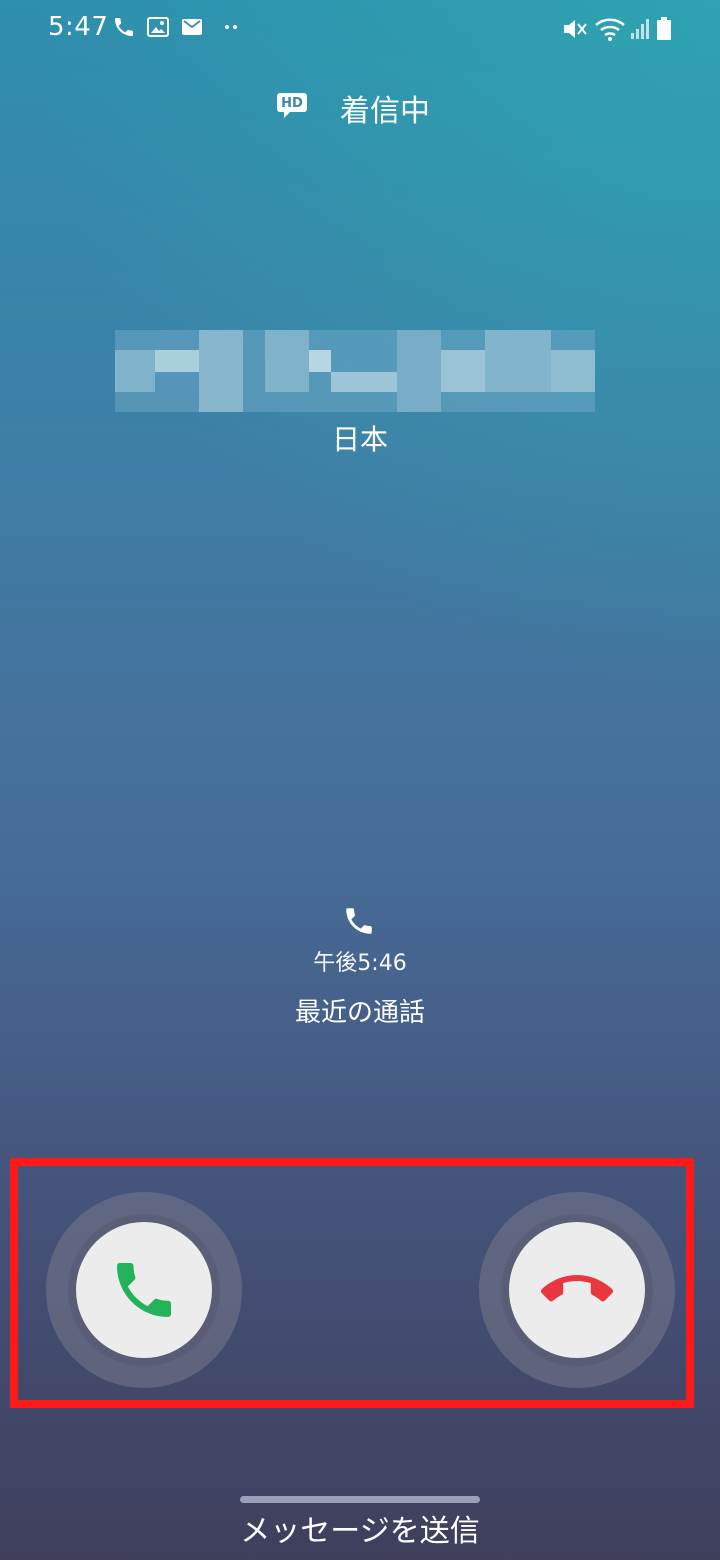 The height and width of the screenshot is (1560, 720). What do you see at coordinates (664, 28) in the screenshot?
I see `battery-icon` at bounding box center [664, 28].